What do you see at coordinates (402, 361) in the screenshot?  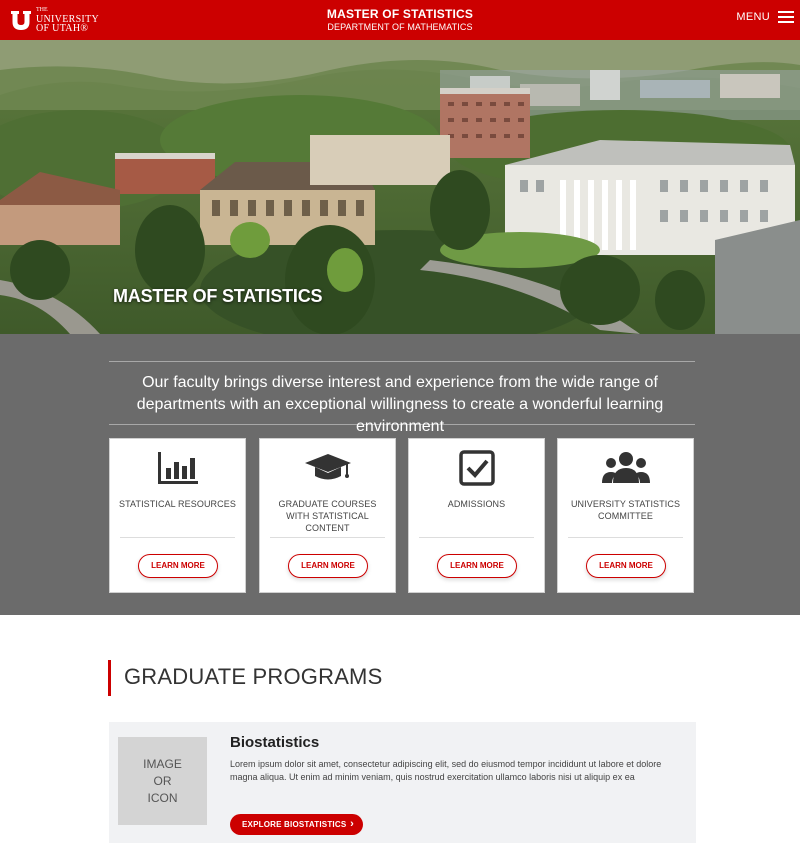 I see `divider-top` at bounding box center [402, 361].